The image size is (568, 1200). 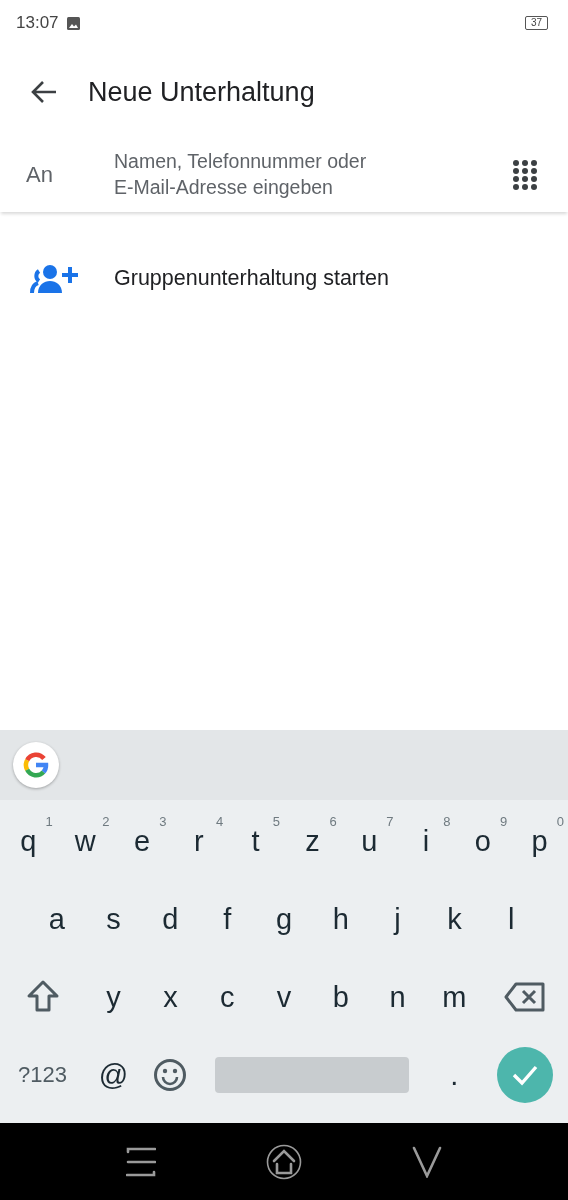 I want to click on key-hint: 8, so click(x=447, y=821).